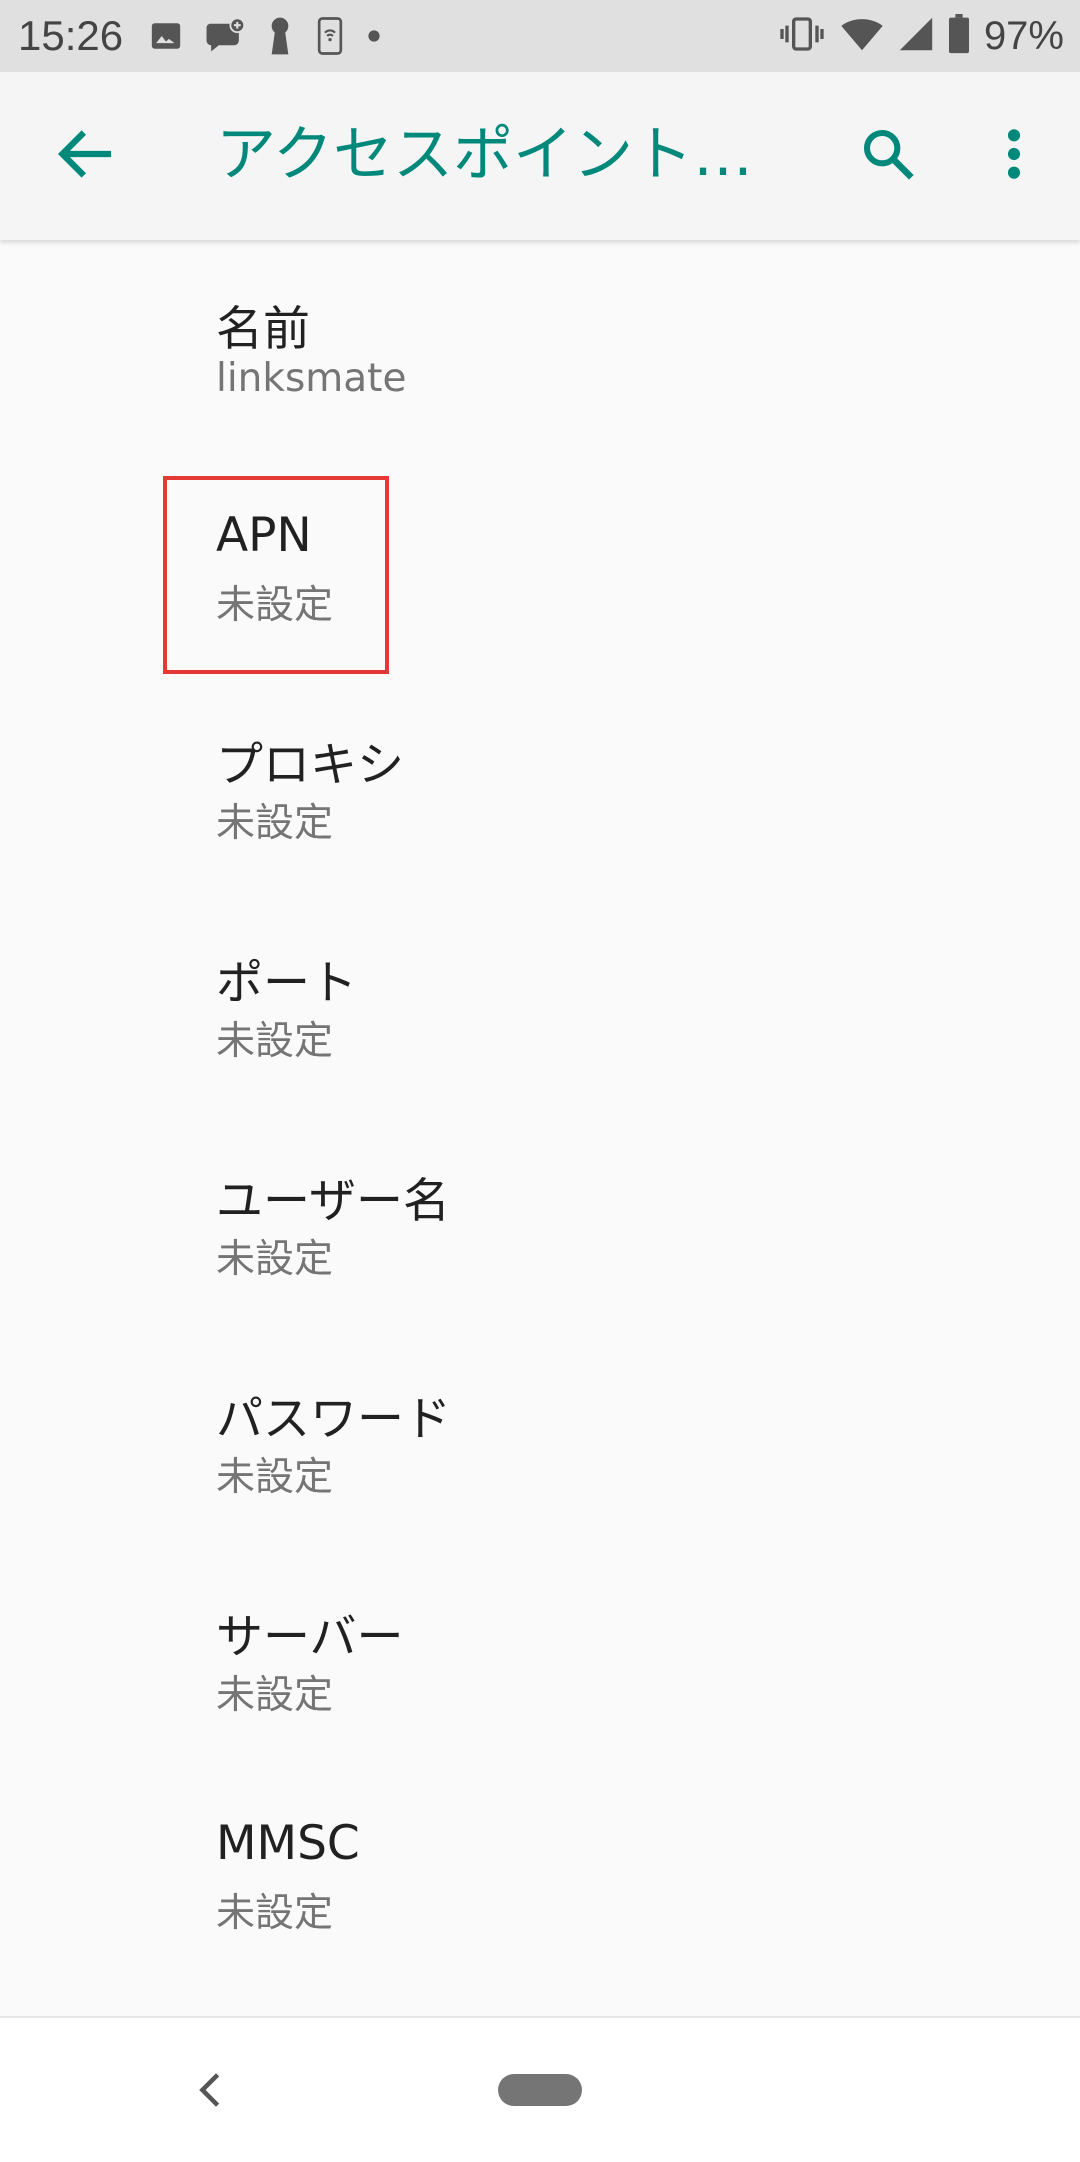 The height and width of the screenshot is (2162, 1080). Describe the element at coordinates (310, 765) in the screenshot. I see `pref-title: プロキシ` at that location.